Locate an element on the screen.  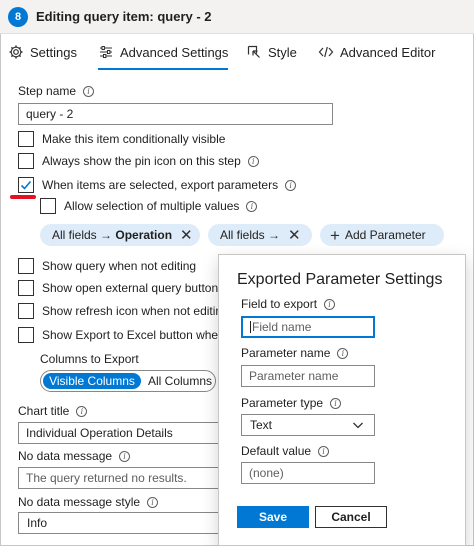
refresh-icon-checkbox-row: Show refresh icon when not editin is located at coordinates (120, 311).